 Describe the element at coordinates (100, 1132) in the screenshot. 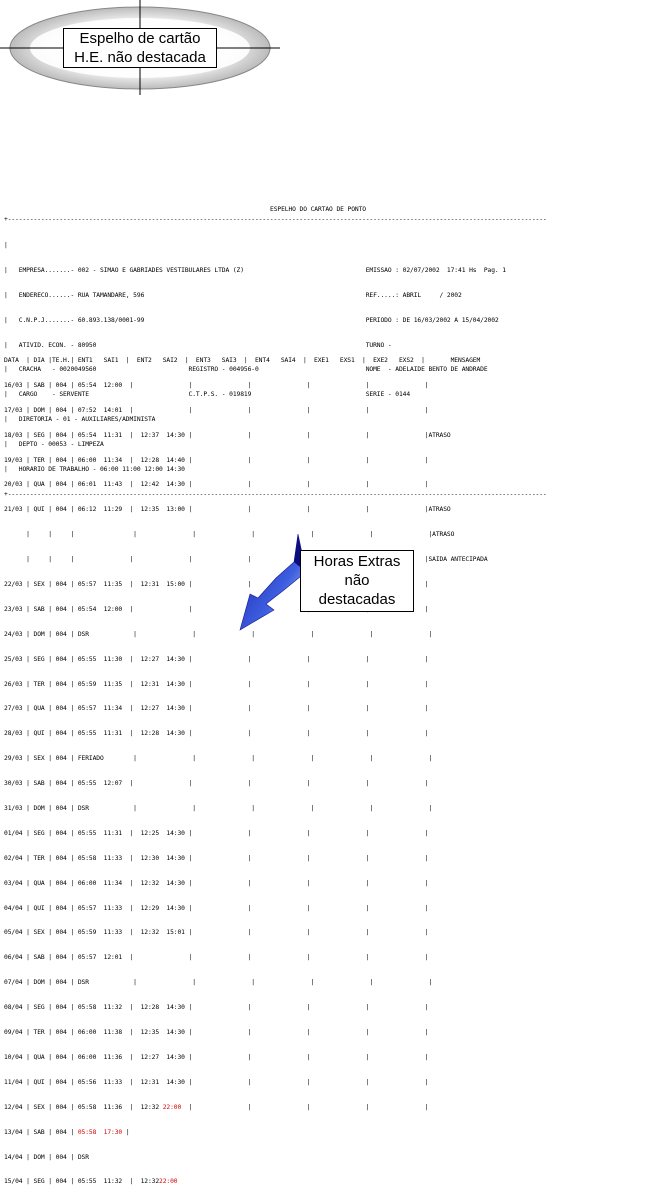

I see `overtime-value: 05:58 17:30` at that location.